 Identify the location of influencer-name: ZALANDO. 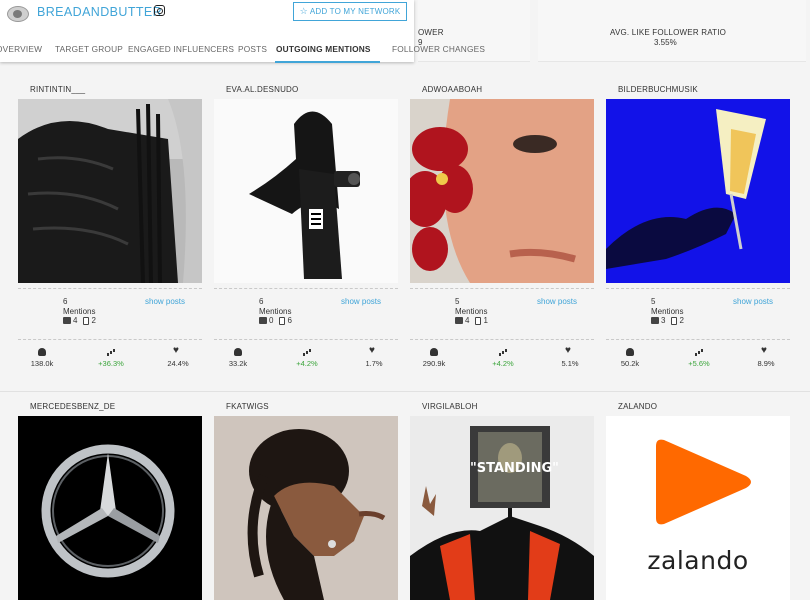
(637, 406).